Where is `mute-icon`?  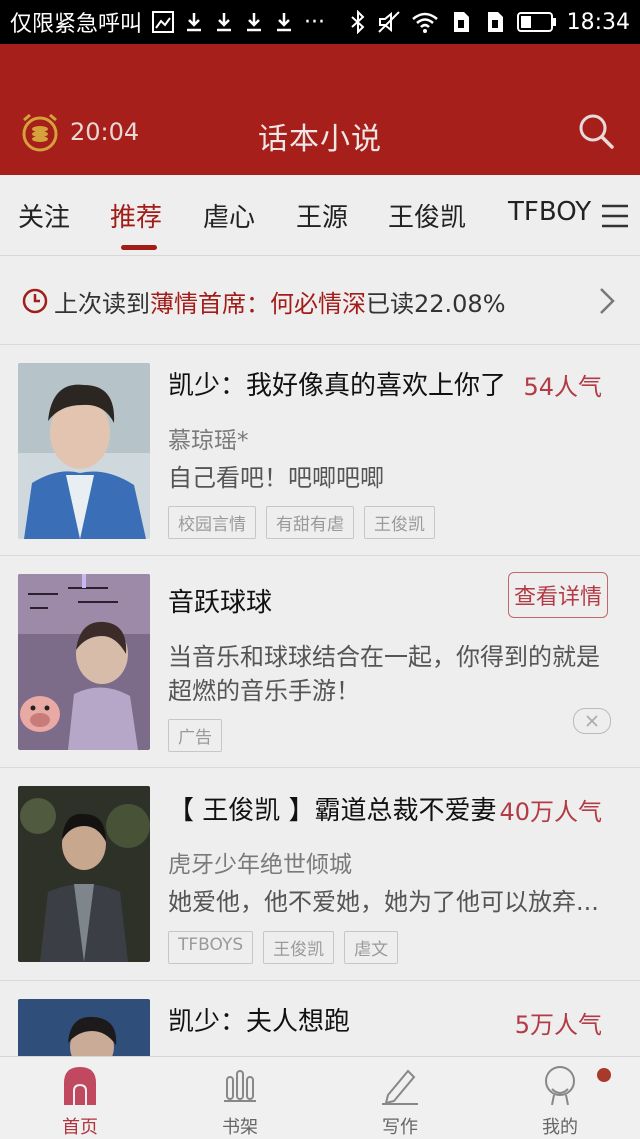
mute-icon is located at coordinates (388, 22).